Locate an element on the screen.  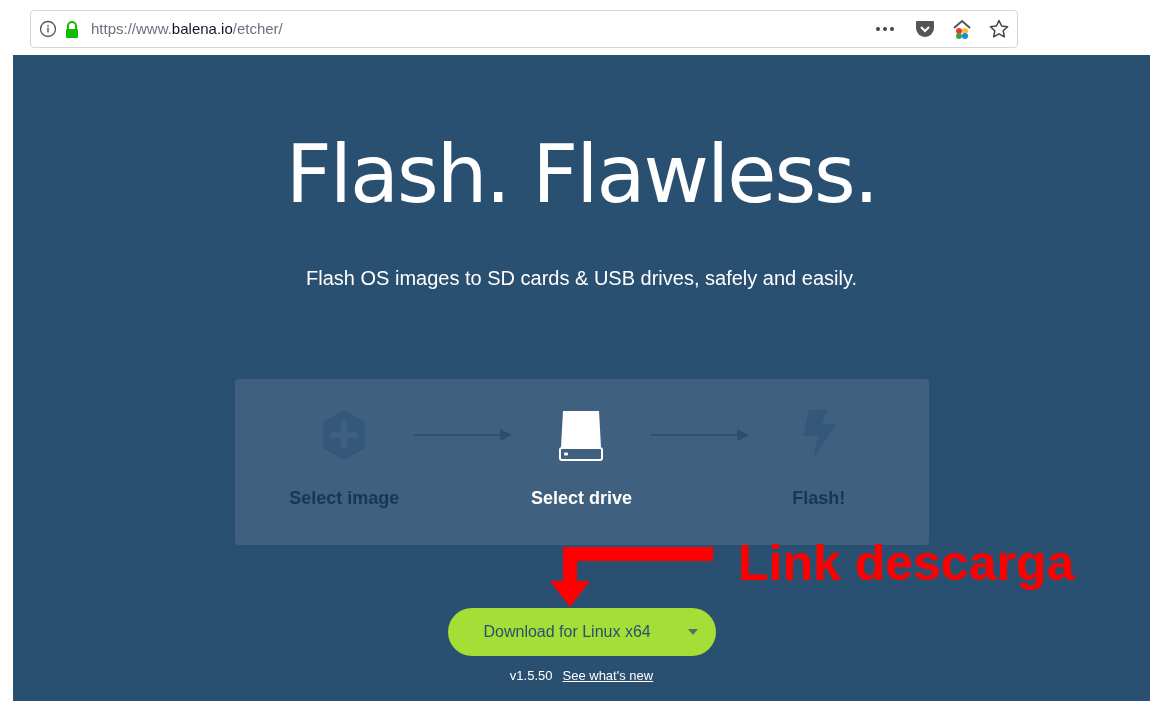
drive-icon is located at coordinates (581, 435).